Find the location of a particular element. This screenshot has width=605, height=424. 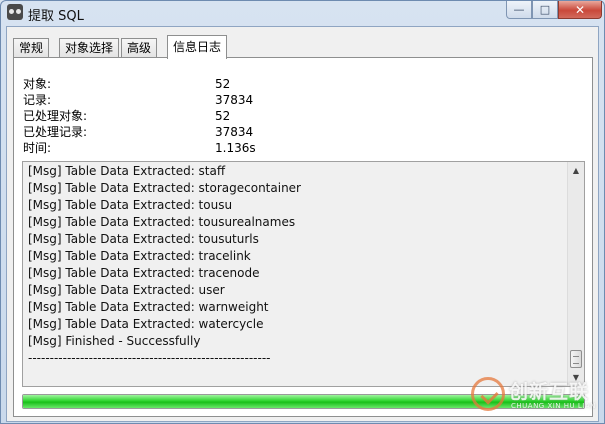

maximize-button: □ is located at coordinates (545, 10).